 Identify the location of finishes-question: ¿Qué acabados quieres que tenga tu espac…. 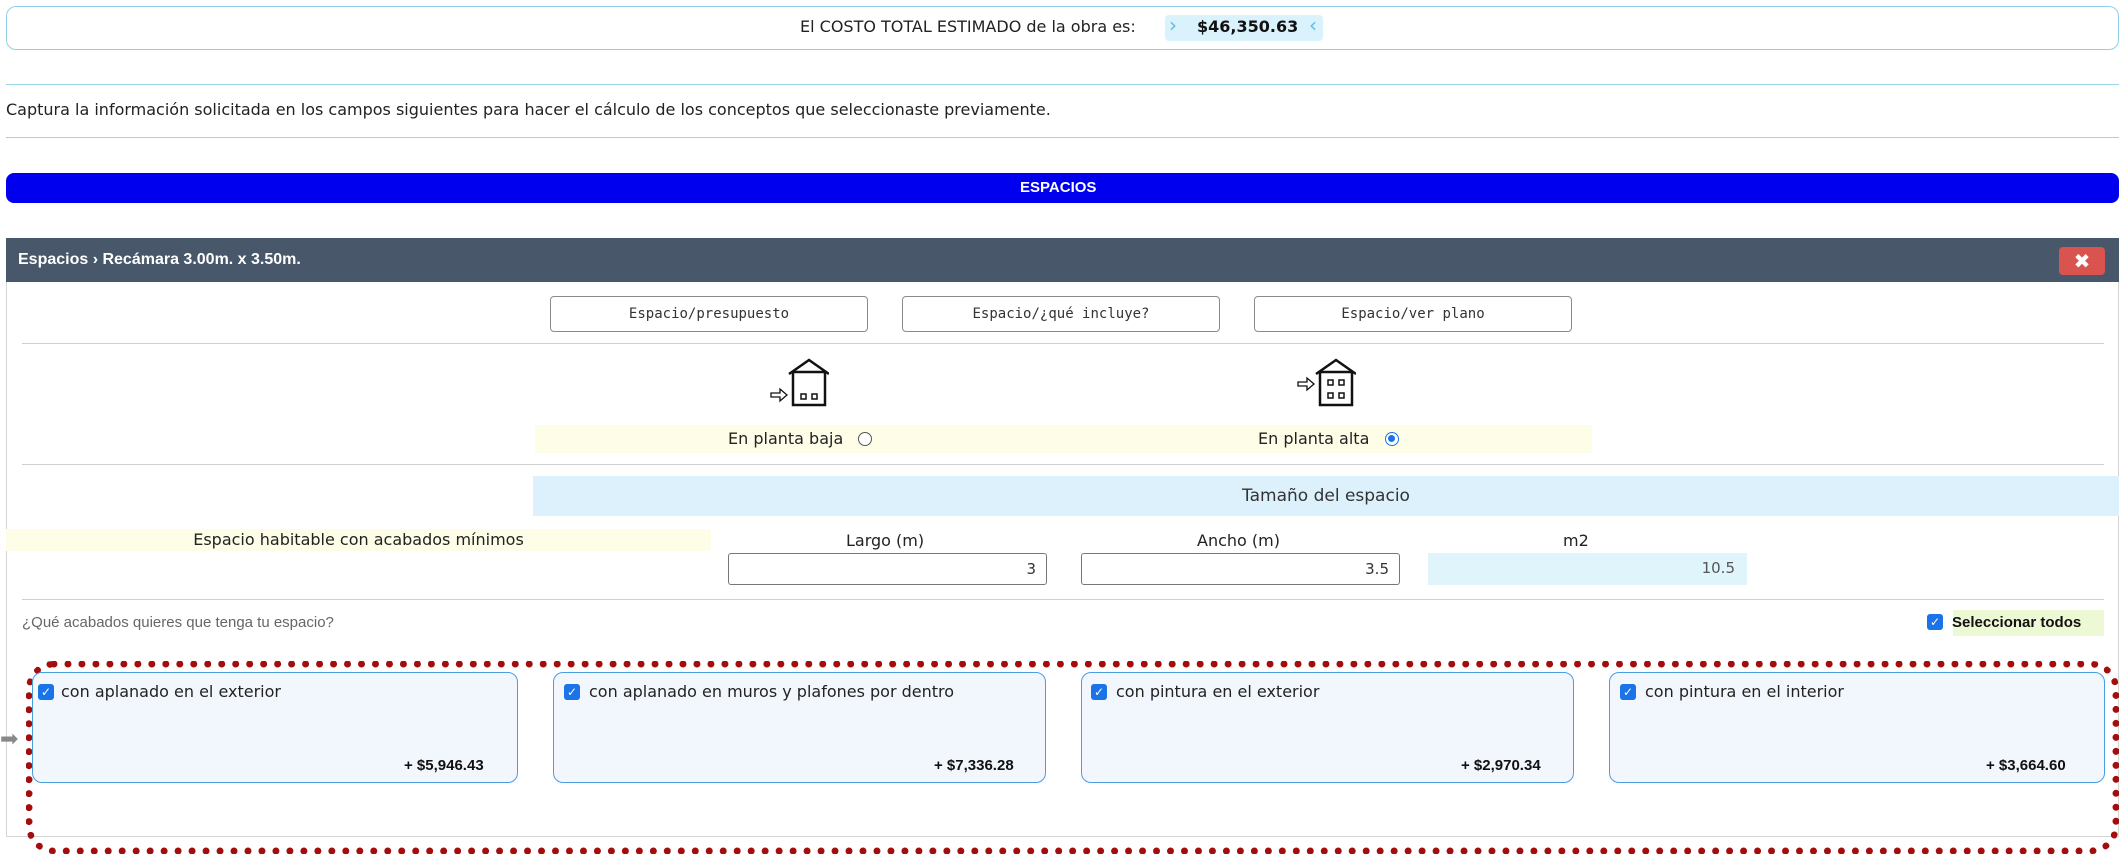
(178, 622).